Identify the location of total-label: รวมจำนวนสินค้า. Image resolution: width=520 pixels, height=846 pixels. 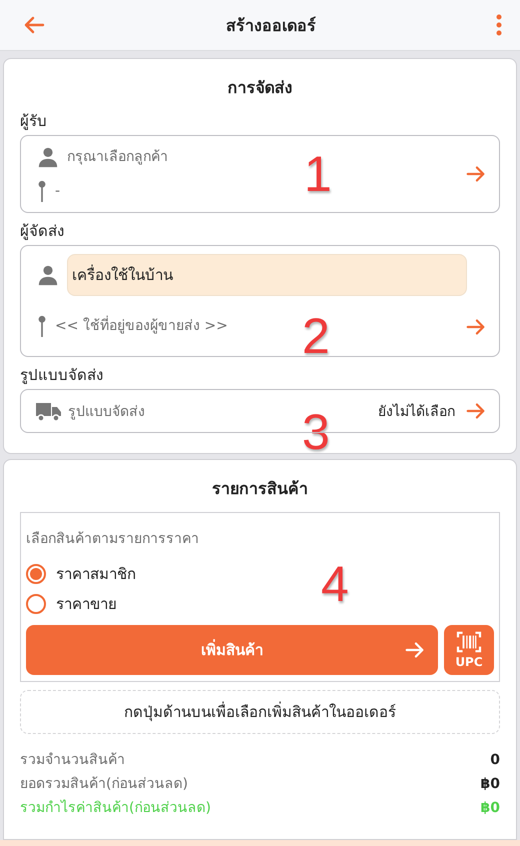
(72, 760).